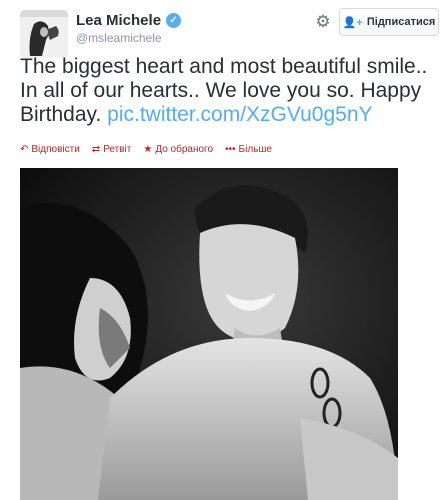 The width and height of the screenshot is (445, 500). I want to click on favorite-star-icon: ★, so click(148, 149).